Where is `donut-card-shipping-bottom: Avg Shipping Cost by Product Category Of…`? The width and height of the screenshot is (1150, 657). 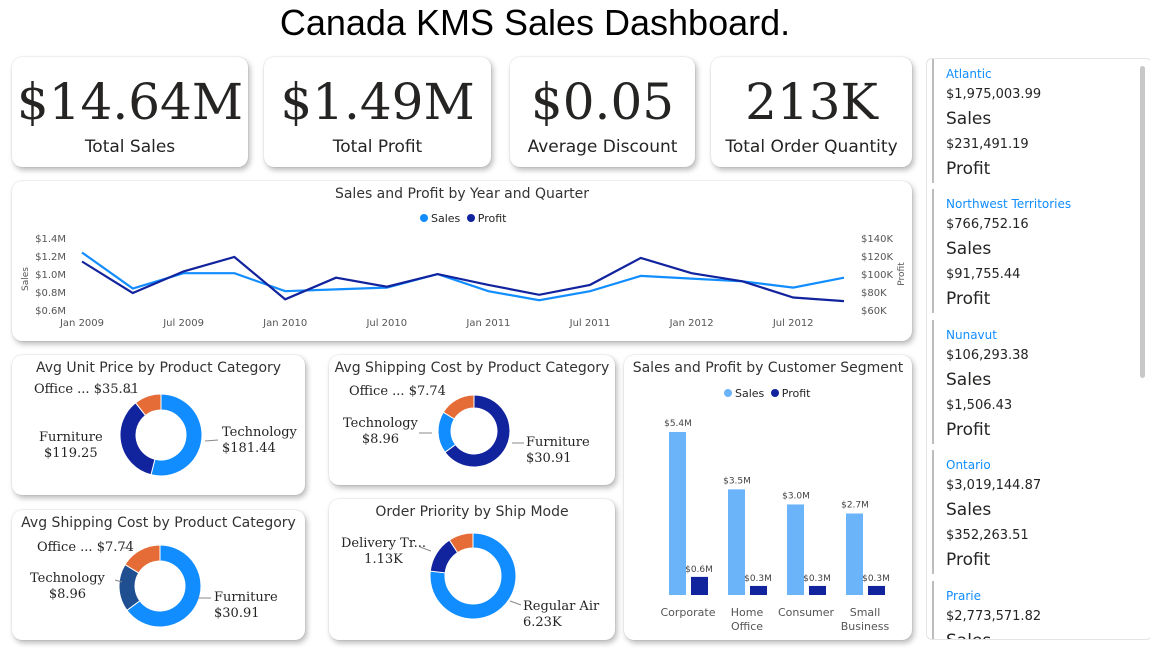
donut-card-shipping-bottom: Avg Shipping Cost by Product Category Of… is located at coordinates (158, 575).